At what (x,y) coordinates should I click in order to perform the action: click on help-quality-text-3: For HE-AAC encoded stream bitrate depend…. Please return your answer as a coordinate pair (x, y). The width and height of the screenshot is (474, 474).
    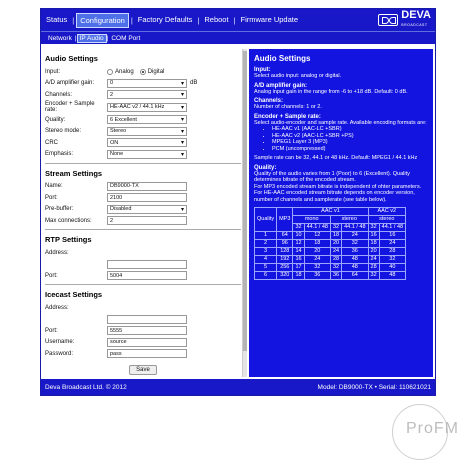
    Looking at the image, I should click on (334, 196).